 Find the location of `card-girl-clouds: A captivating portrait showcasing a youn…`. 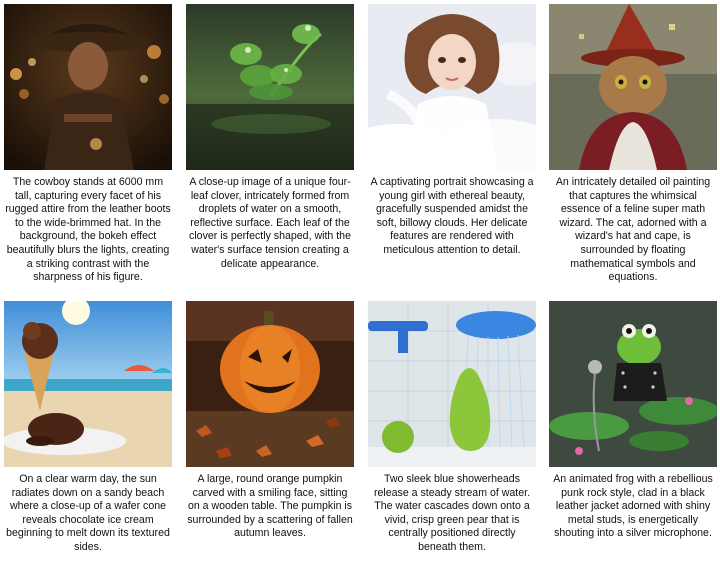

card-girl-clouds: A captivating portrait showcasing a youn… is located at coordinates (452, 131).